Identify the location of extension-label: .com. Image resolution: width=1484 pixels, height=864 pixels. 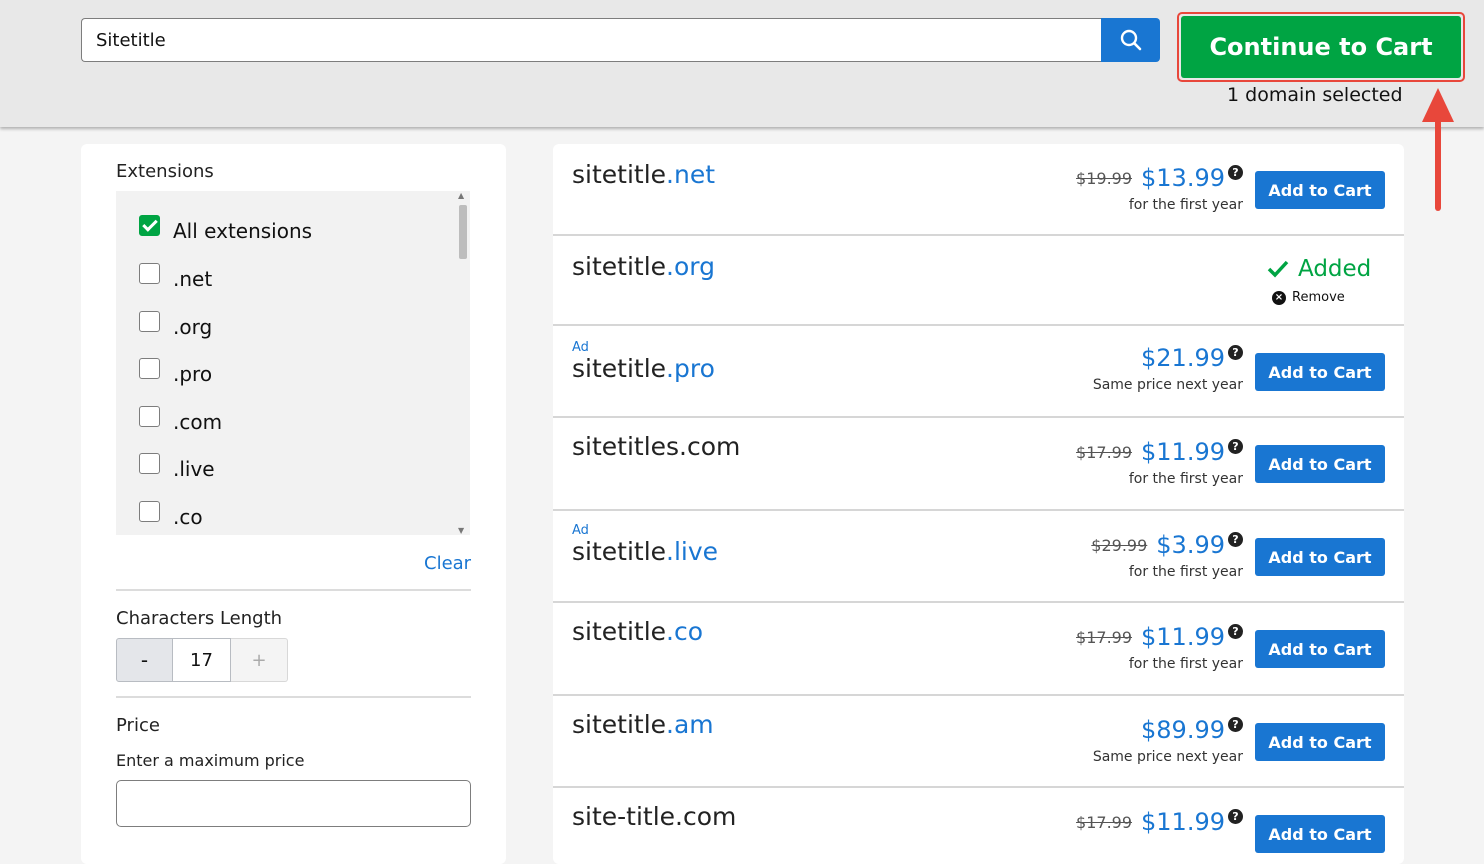
(198, 422).